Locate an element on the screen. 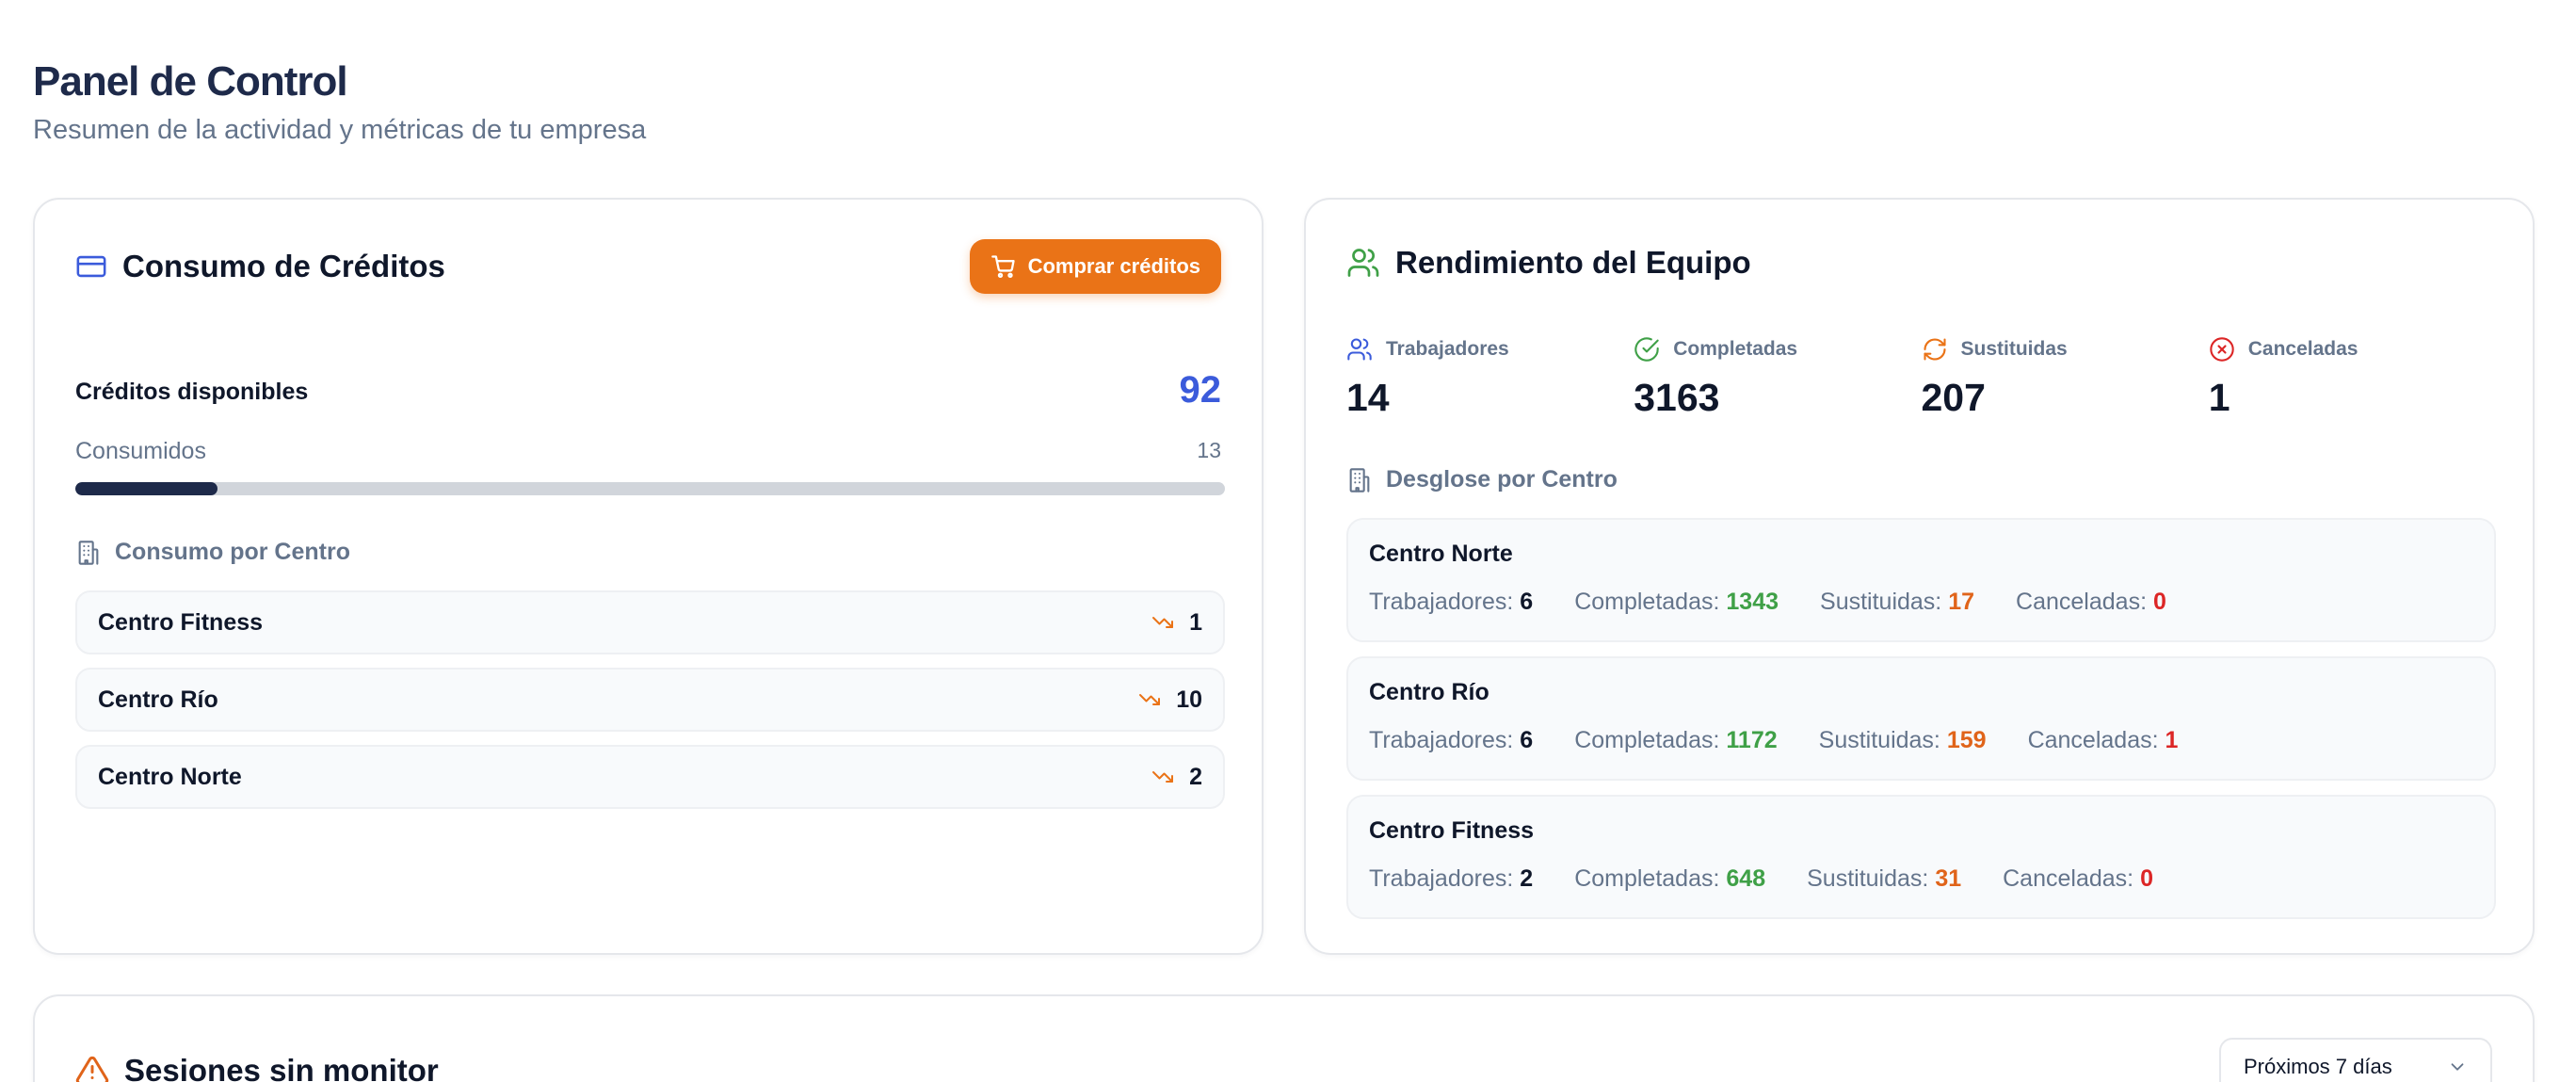 The image size is (2576, 1082). center-consumption-value: 1 is located at coordinates (1195, 622).